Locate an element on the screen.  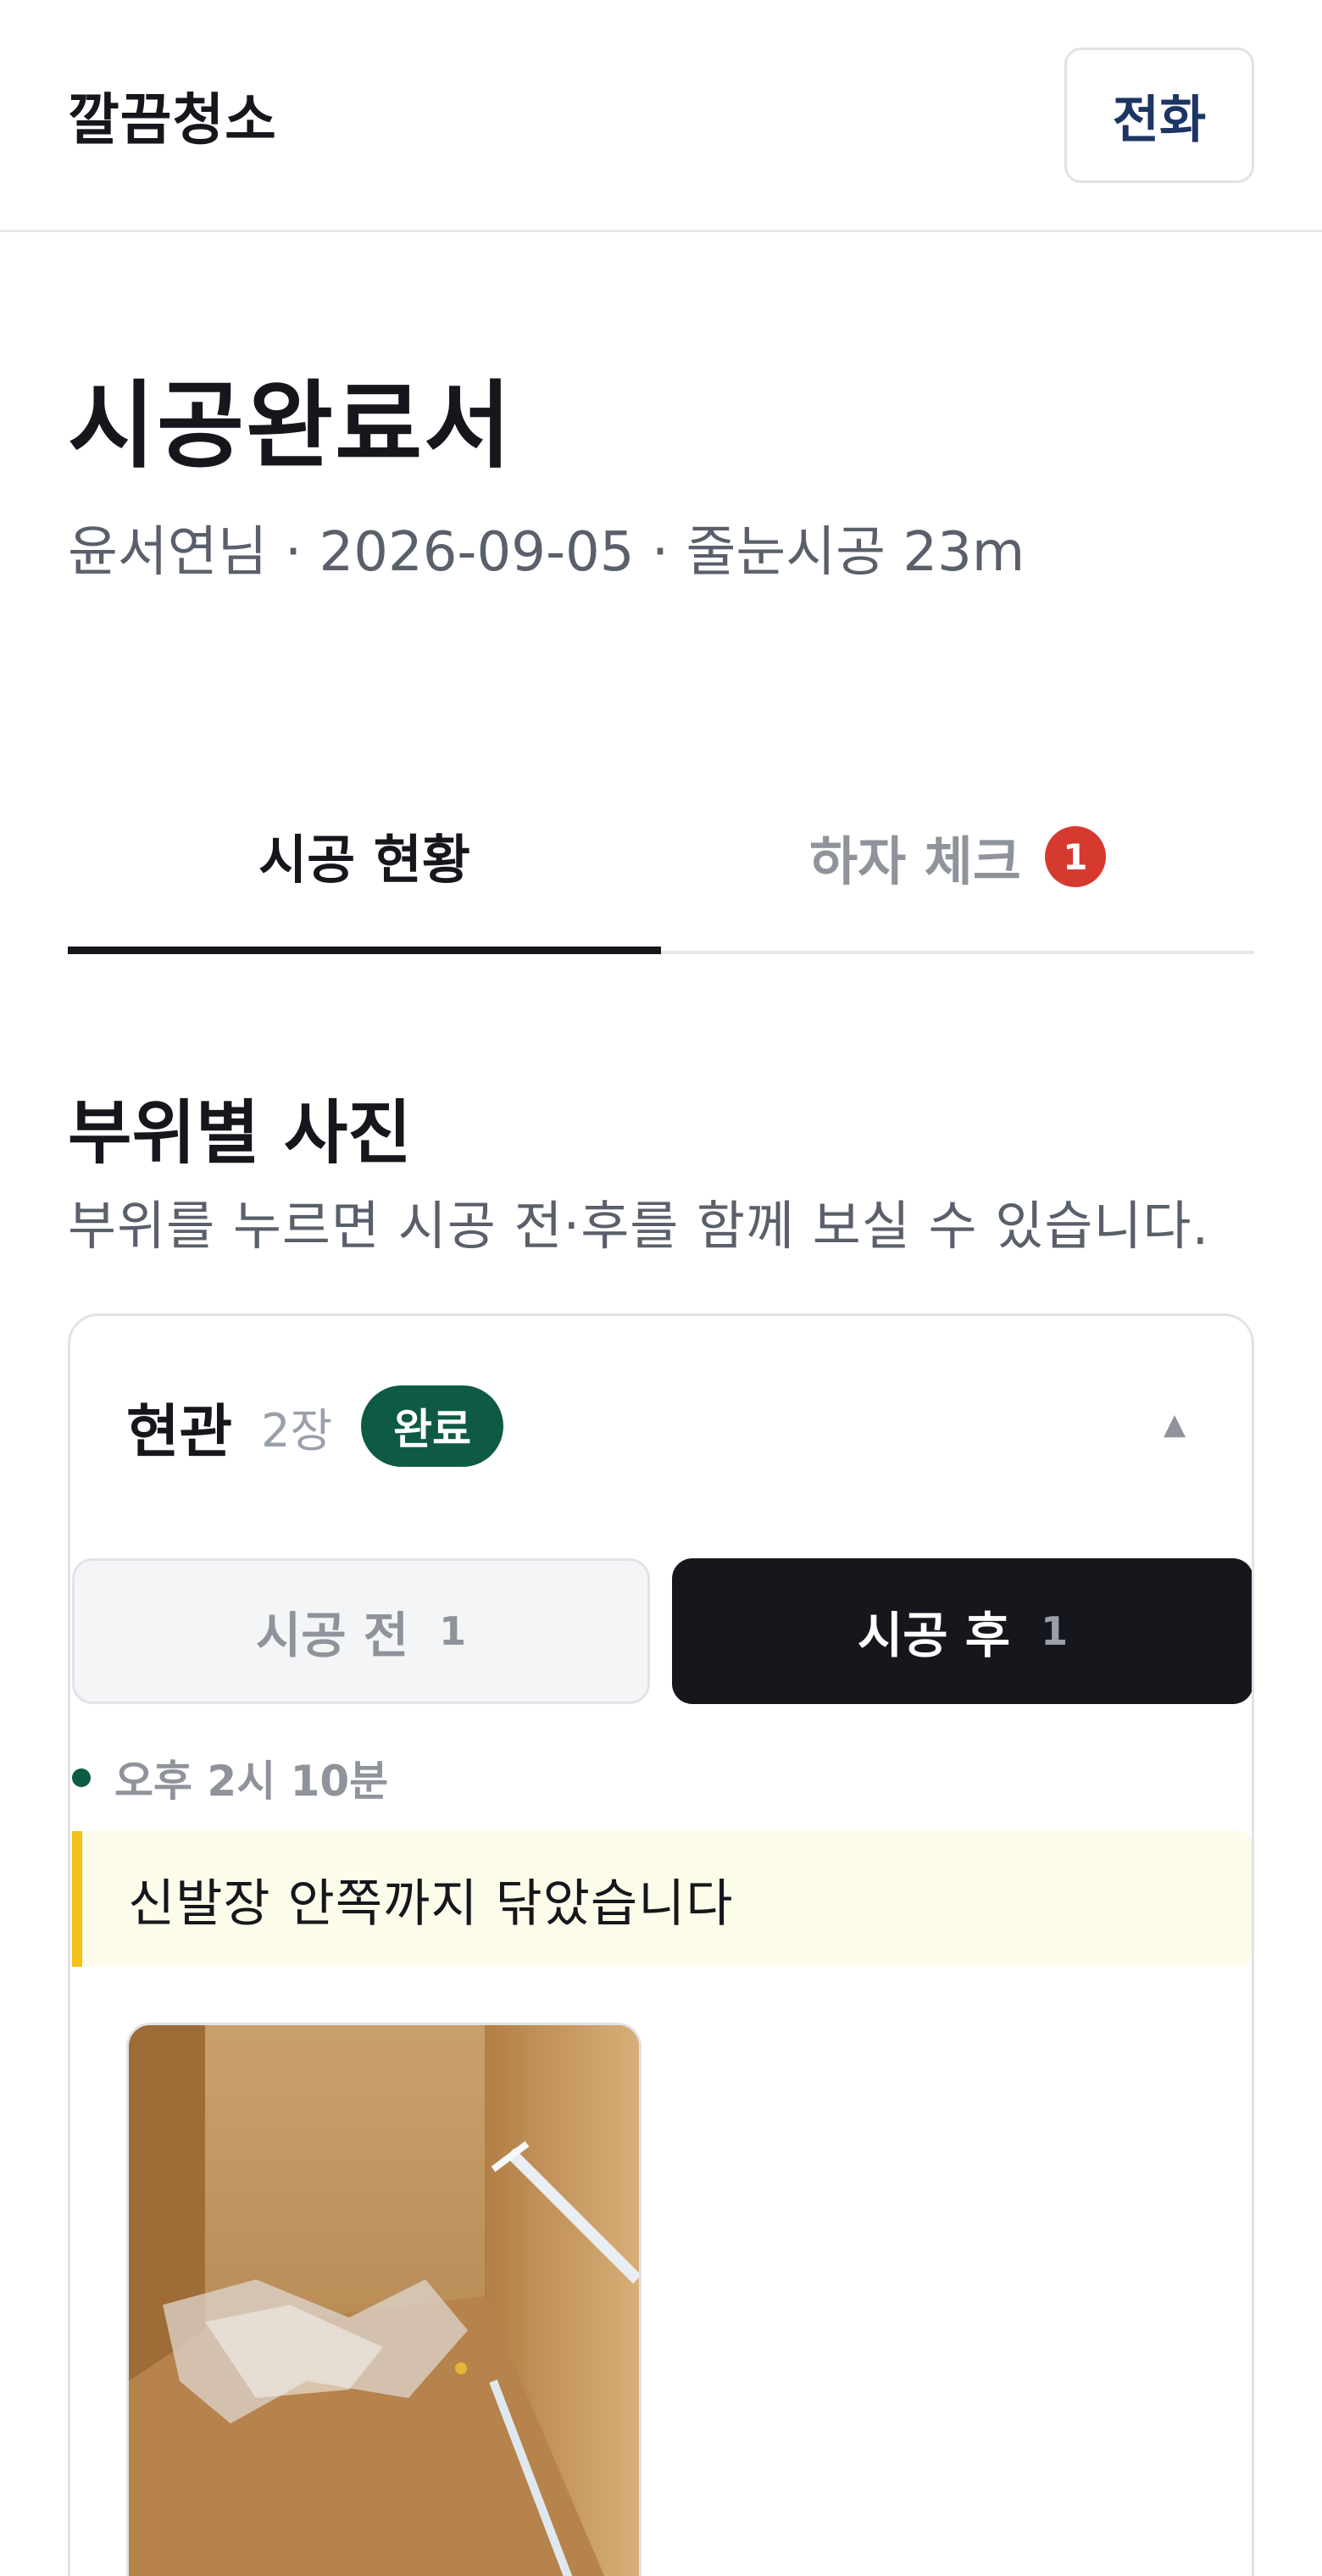
segment-label: 시공 후 is located at coordinates (934, 1635).